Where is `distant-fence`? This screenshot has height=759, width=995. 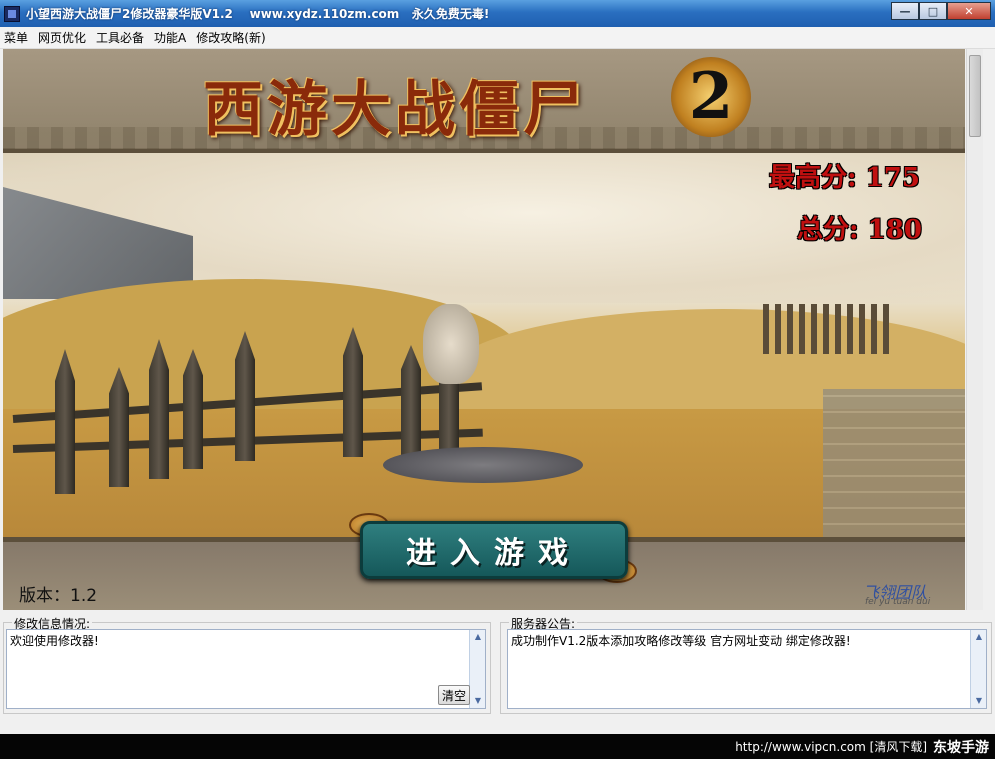 distant-fence is located at coordinates (828, 329).